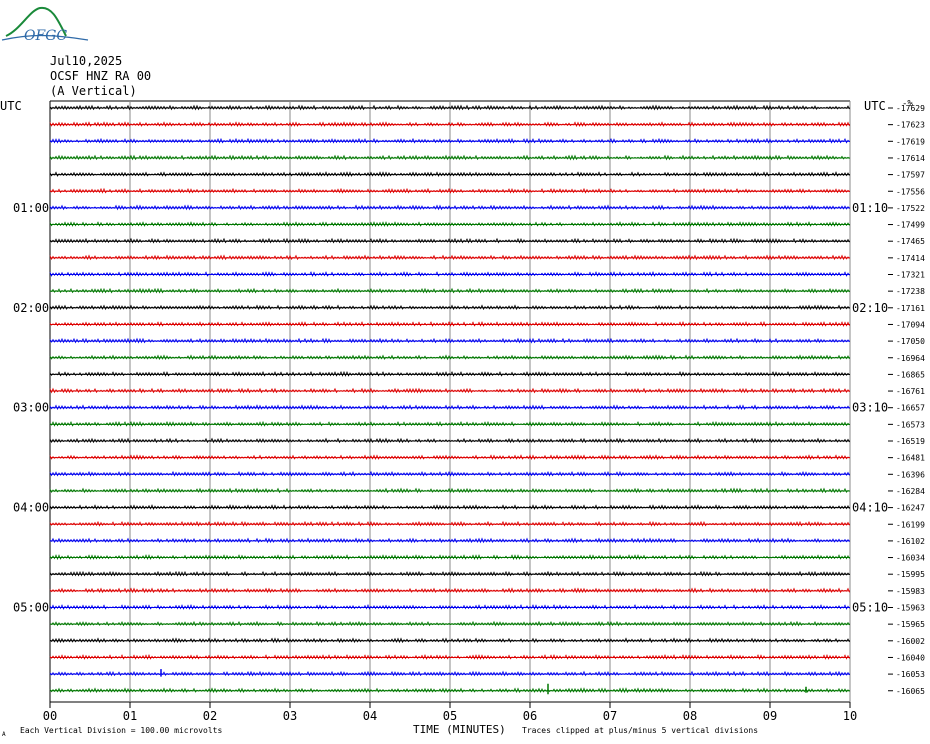 This screenshot has width=930, height=744. What do you see at coordinates (610, 716) in the screenshot?
I see `x-tick-label: 07` at bounding box center [610, 716].